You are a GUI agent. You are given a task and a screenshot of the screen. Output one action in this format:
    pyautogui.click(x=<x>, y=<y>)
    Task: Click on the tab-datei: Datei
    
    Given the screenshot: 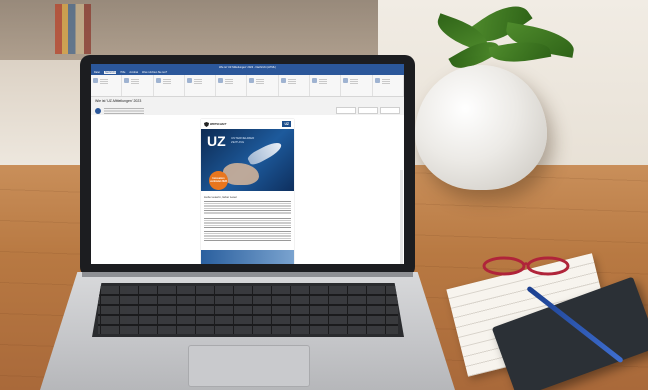 What is the action you would take?
    pyautogui.click(x=97, y=72)
    